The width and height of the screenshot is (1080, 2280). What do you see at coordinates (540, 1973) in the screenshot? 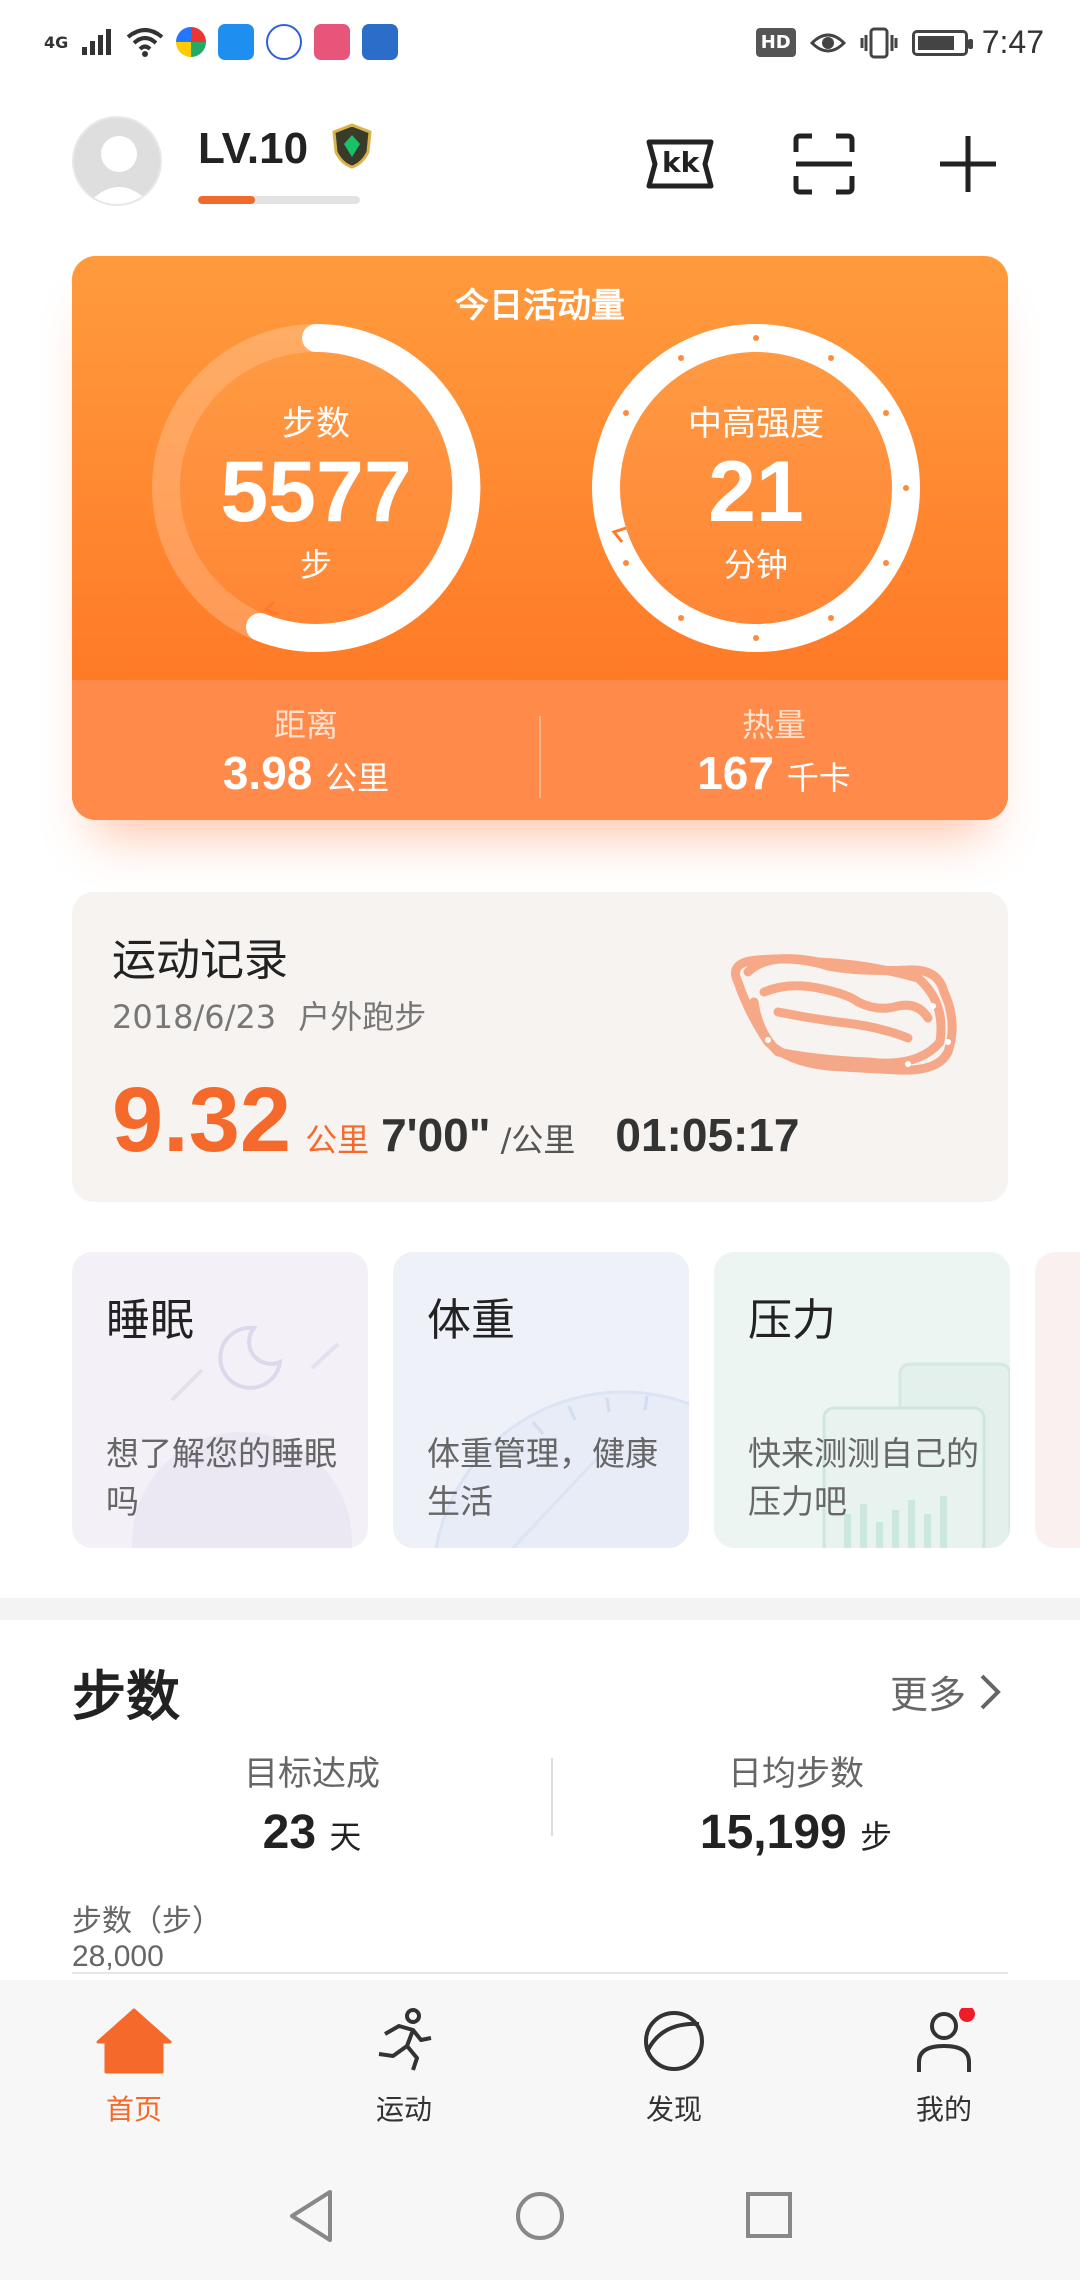
I see `chart-gridline` at bounding box center [540, 1973].